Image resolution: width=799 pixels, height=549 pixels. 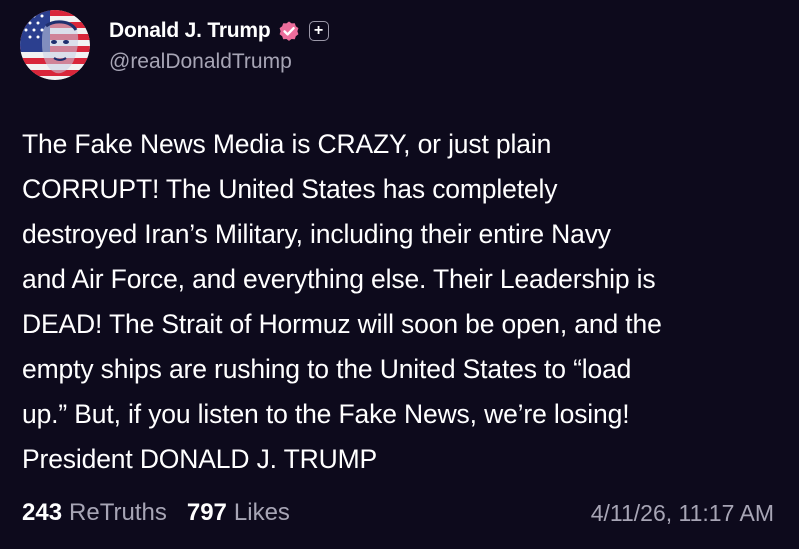 I want to click on likes-count: 797, so click(x=206, y=512).